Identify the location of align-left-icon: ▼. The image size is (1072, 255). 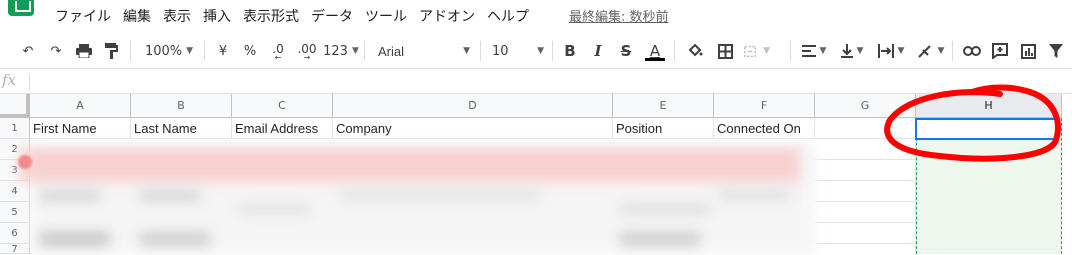
(814, 51).